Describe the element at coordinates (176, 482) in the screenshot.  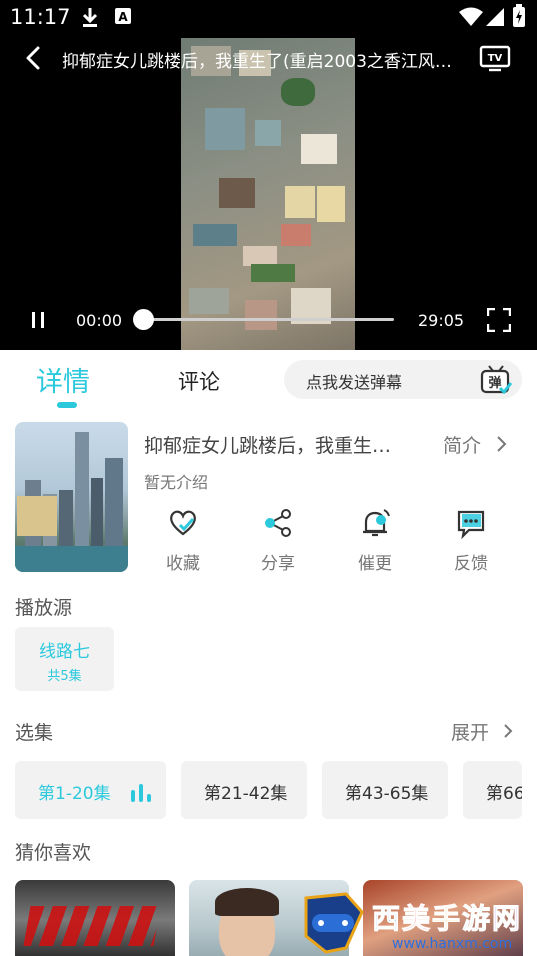
I see `intro-text: 暂无介绍` at that location.